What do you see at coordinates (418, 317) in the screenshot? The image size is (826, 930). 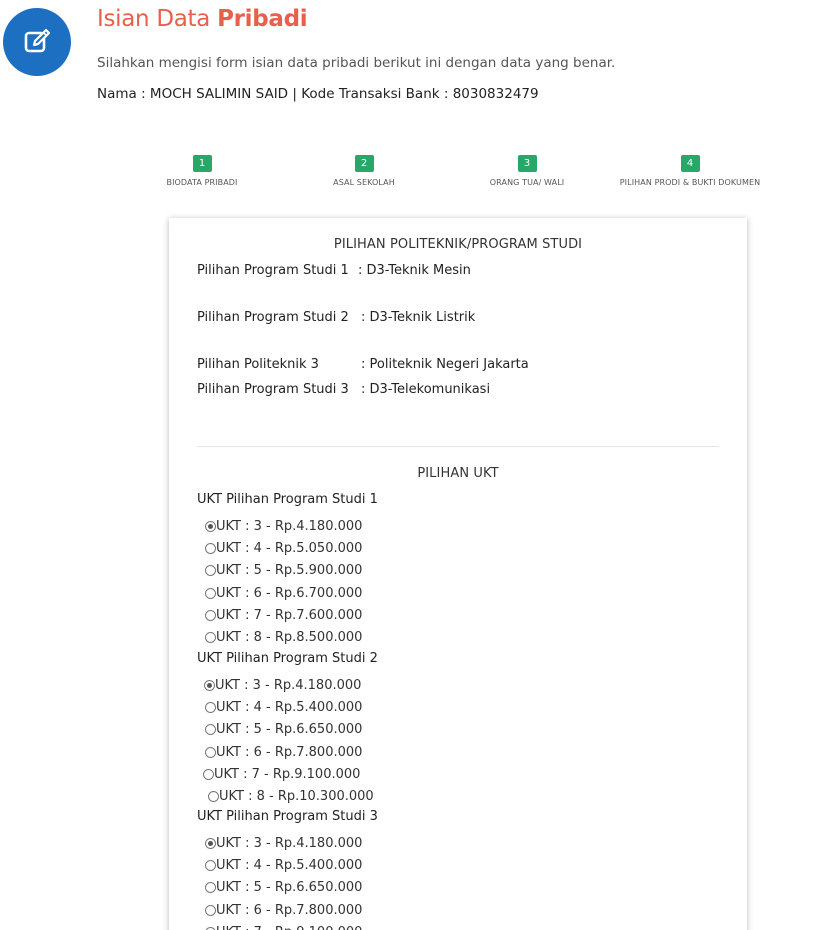 I see `field-value: : D3-Teknik Listrik` at bounding box center [418, 317].